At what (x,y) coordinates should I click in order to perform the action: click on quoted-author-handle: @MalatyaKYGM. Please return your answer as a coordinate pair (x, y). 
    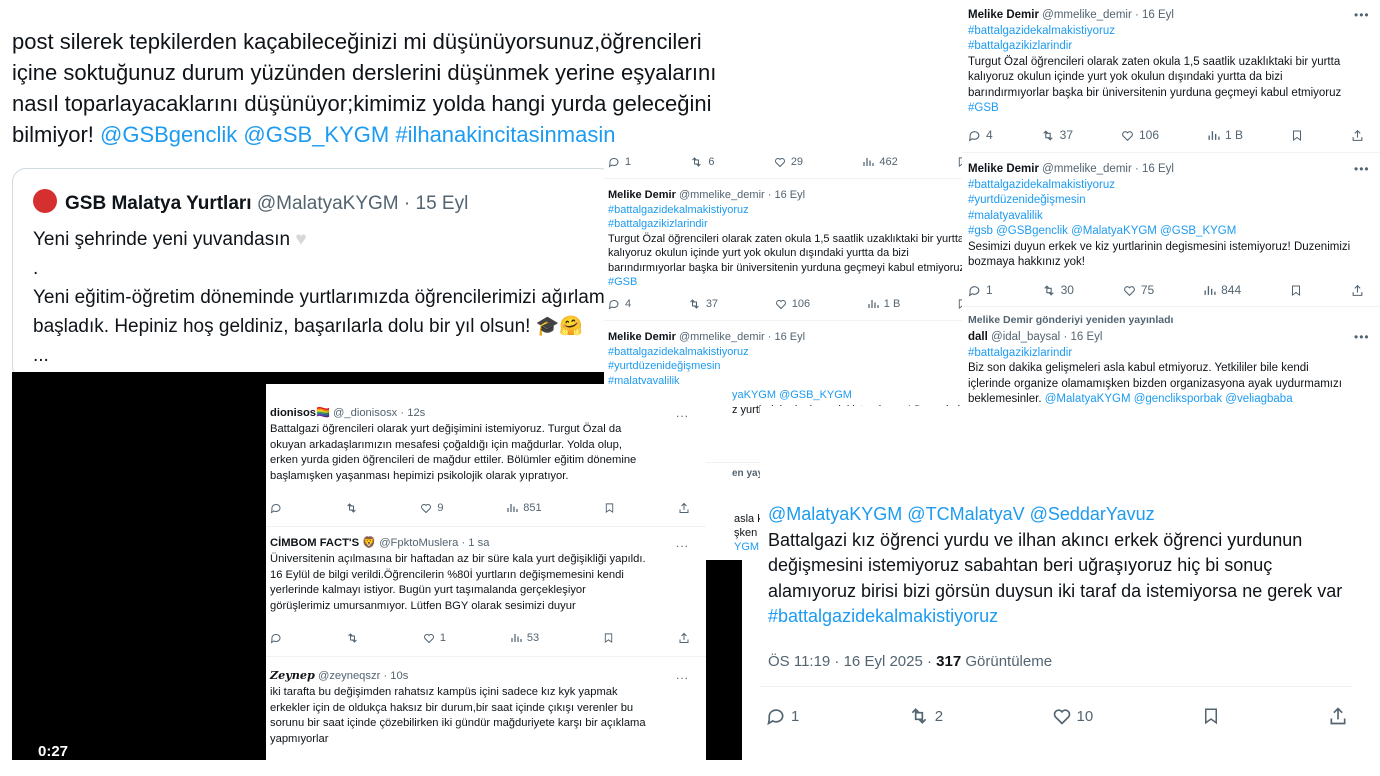
    Looking at the image, I should click on (328, 203).